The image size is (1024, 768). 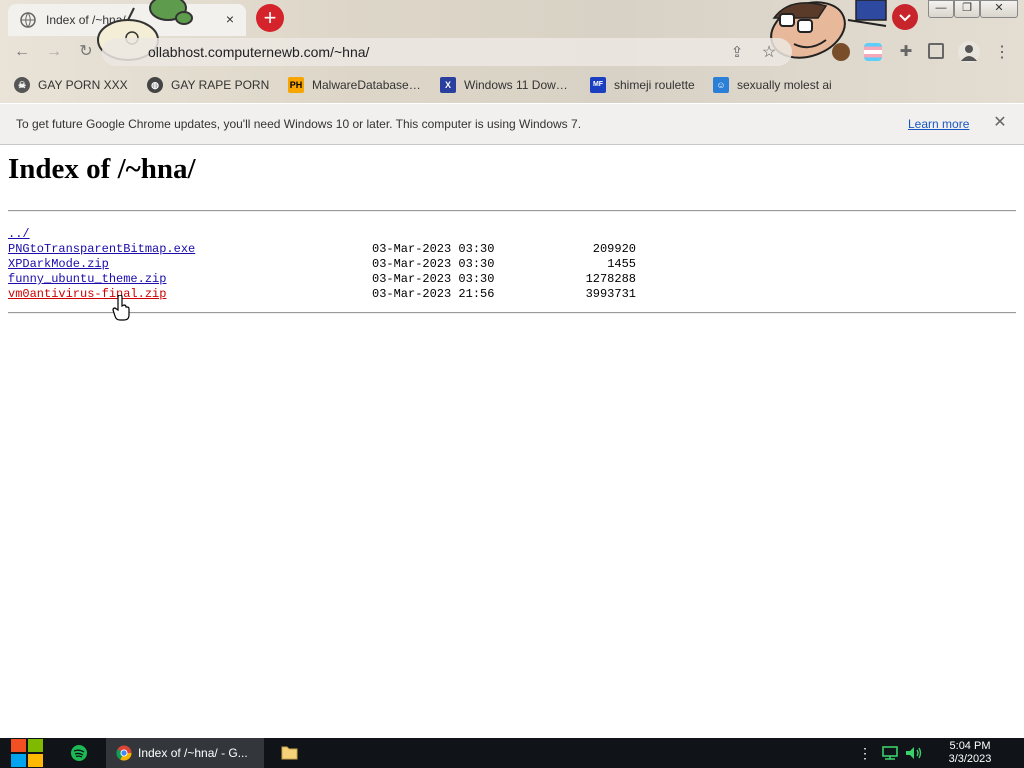 What do you see at coordinates (970, 759) in the screenshot?
I see `clock-date: 3/3/2023` at bounding box center [970, 759].